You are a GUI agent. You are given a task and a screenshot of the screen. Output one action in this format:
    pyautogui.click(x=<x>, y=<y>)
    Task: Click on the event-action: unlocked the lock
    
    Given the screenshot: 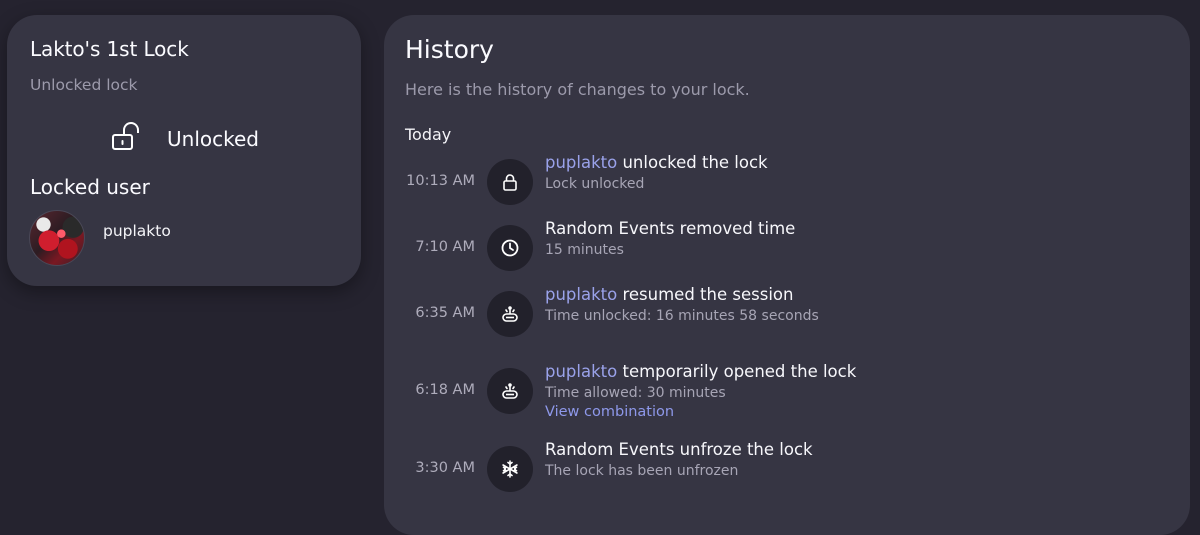 What is the action you would take?
    pyautogui.click(x=692, y=162)
    